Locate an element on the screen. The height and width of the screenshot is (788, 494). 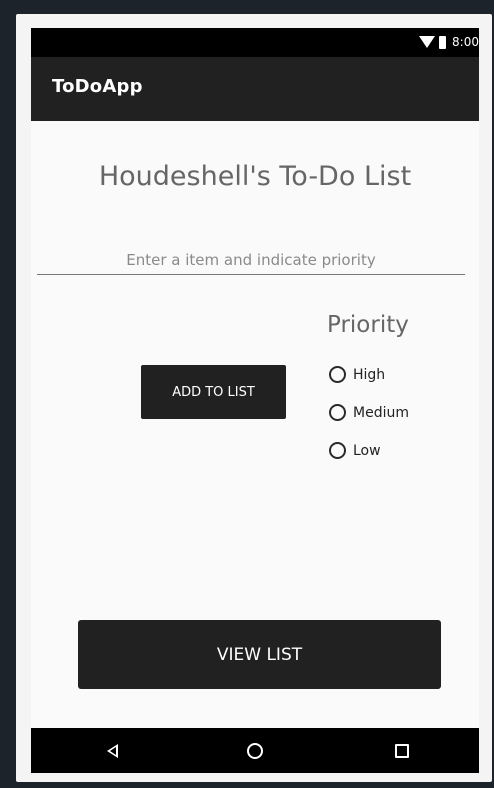
priority-radio-medium: Medium is located at coordinates (369, 412).